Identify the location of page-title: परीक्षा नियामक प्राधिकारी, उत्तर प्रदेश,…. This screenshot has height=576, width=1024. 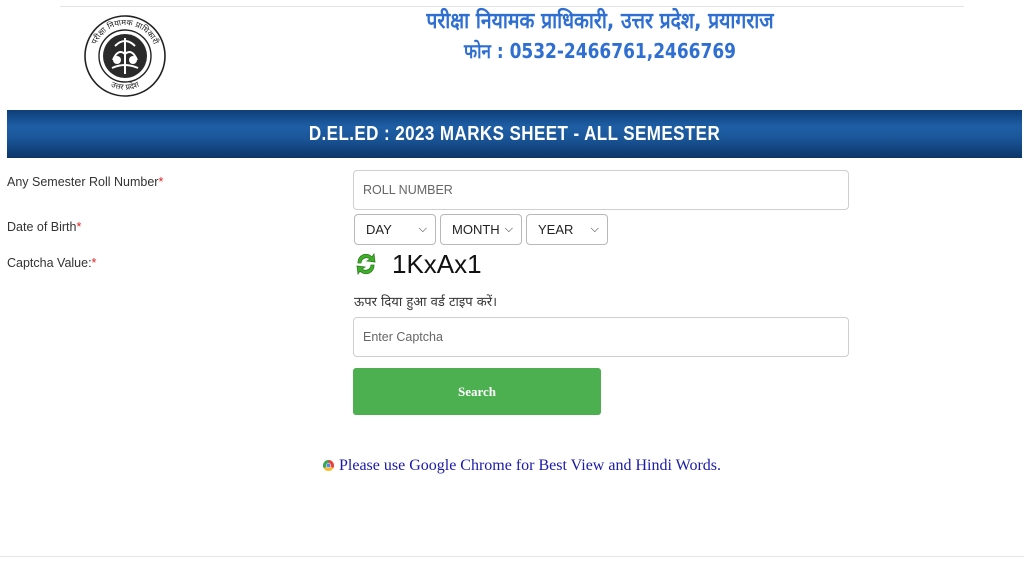
(600, 21).